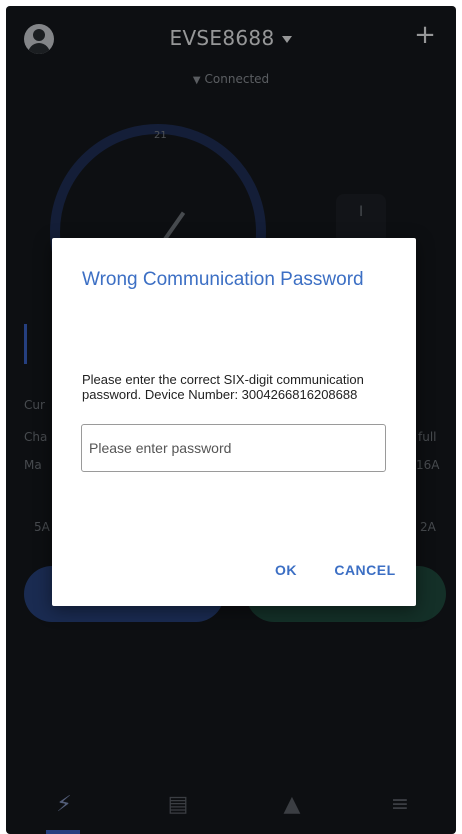  What do you see at coordinates (286, 570) in the screenshot?
I see `ok-button: OK` at bounding box center [286, 570].